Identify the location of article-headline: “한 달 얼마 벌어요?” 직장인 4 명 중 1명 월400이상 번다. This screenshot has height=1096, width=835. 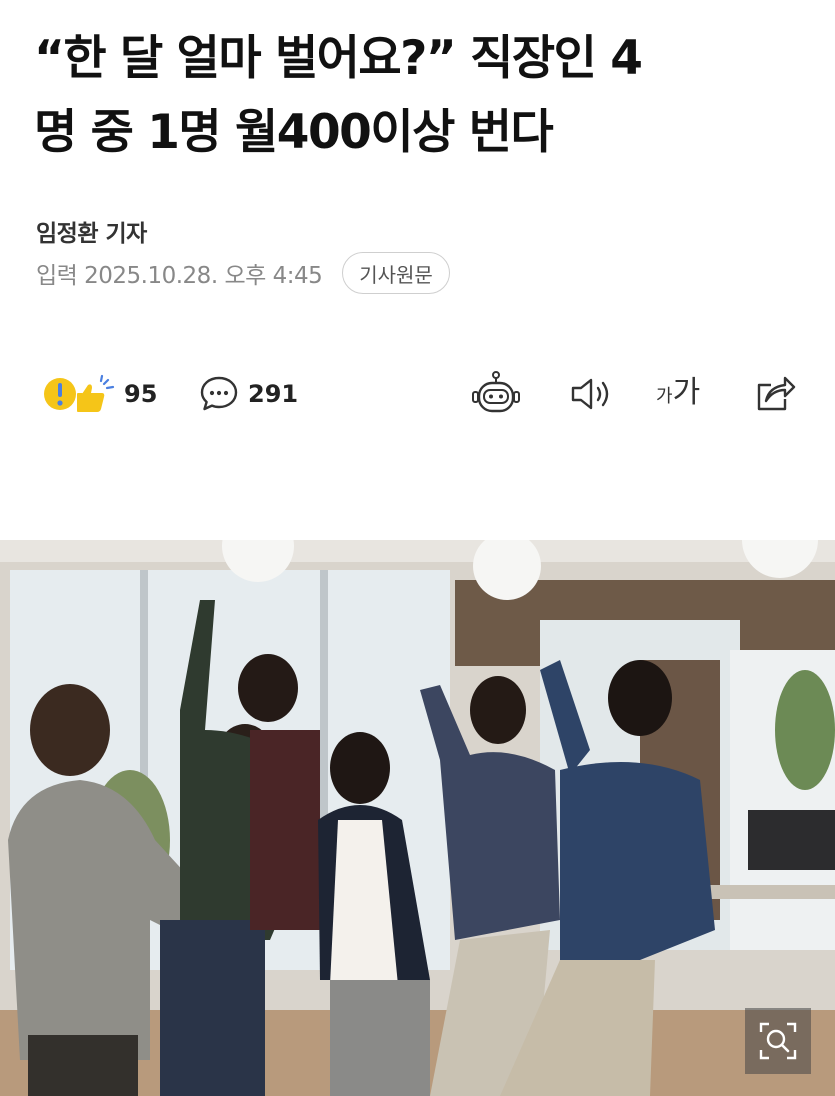
(419, 96).